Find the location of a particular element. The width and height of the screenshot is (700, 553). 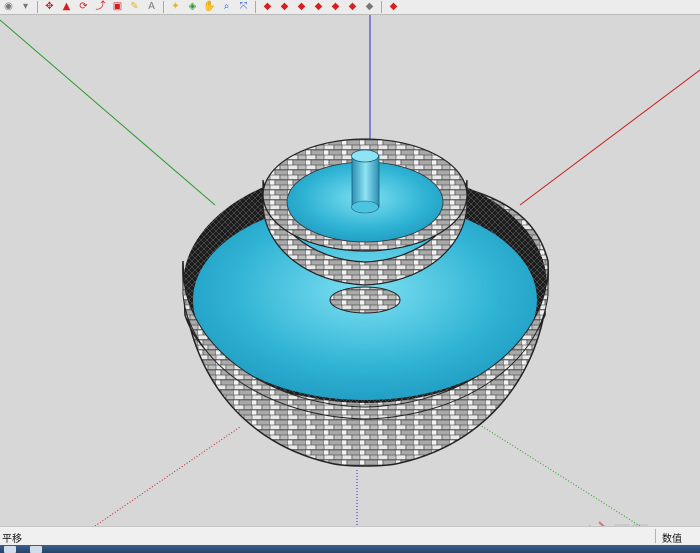

orbit-icon: ◉ is located at coordinates (8, 6).